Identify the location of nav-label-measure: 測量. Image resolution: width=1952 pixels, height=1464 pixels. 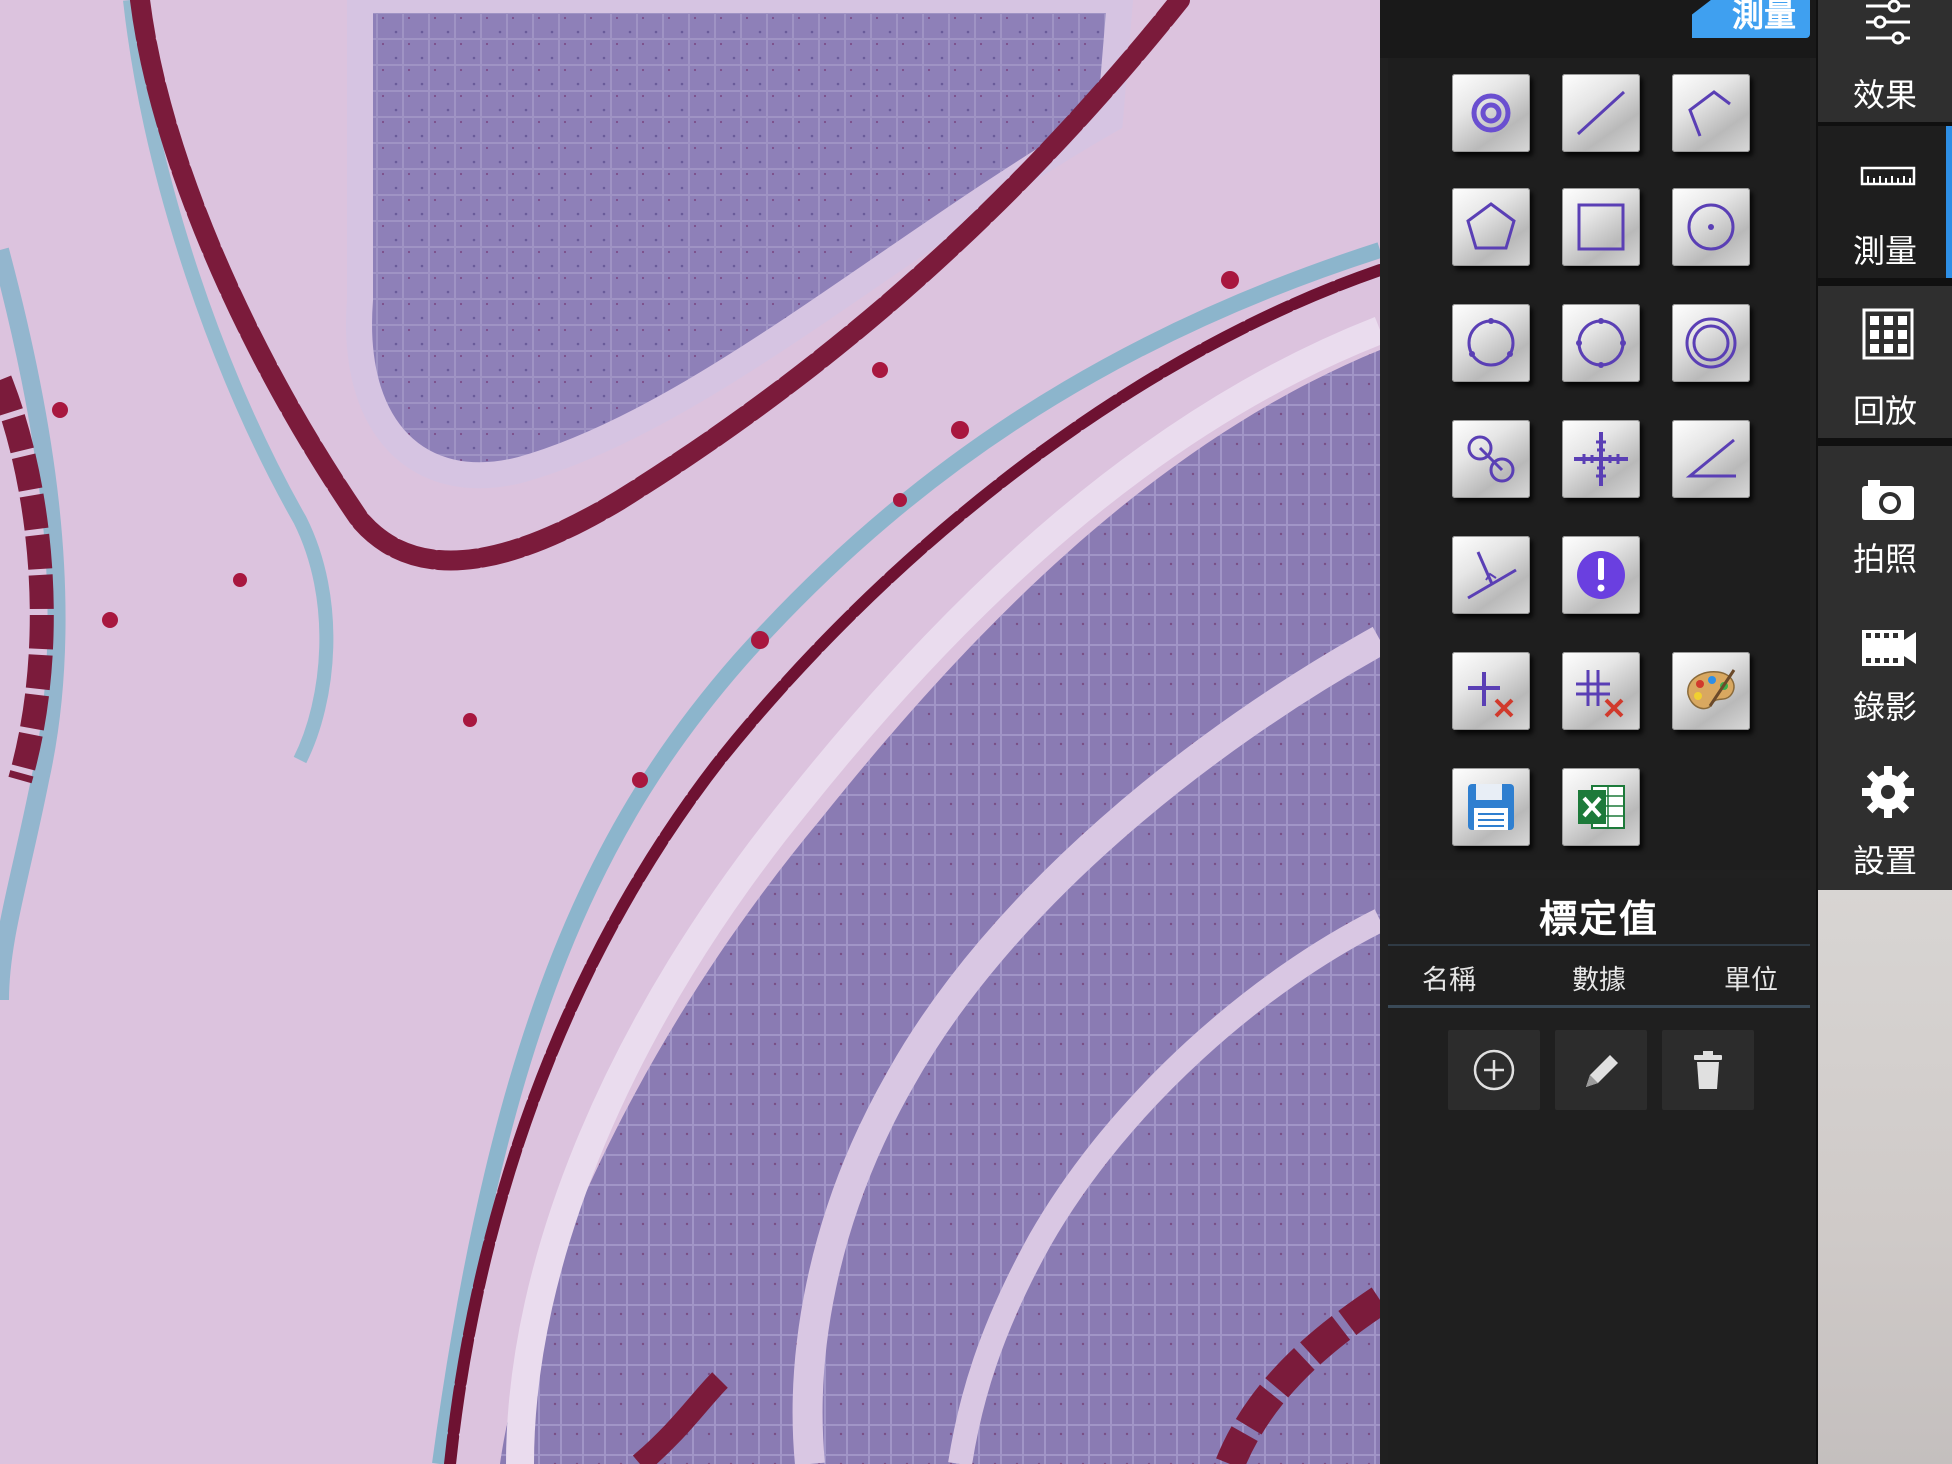
(1884, 251).